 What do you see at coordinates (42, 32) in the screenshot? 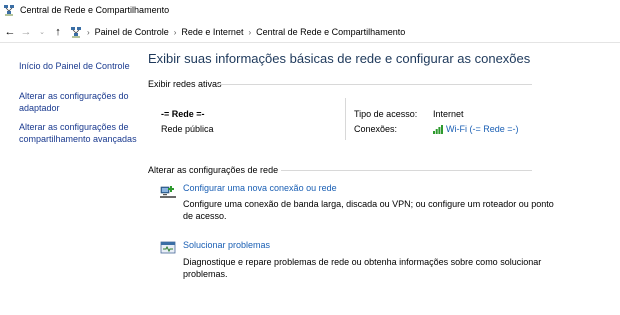
I see `chevron-down-icon: ⌄` at bounding box center [42, 32].